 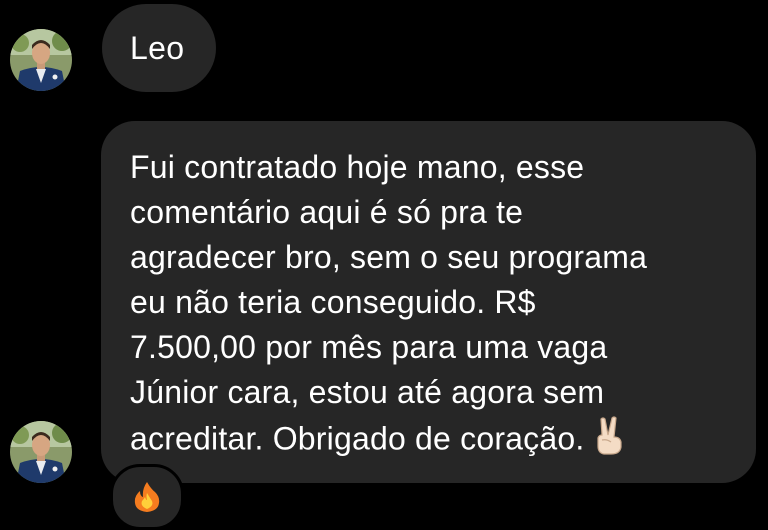 I want to click on sender-name-bubble: Leo, so click(x=159, y=48).